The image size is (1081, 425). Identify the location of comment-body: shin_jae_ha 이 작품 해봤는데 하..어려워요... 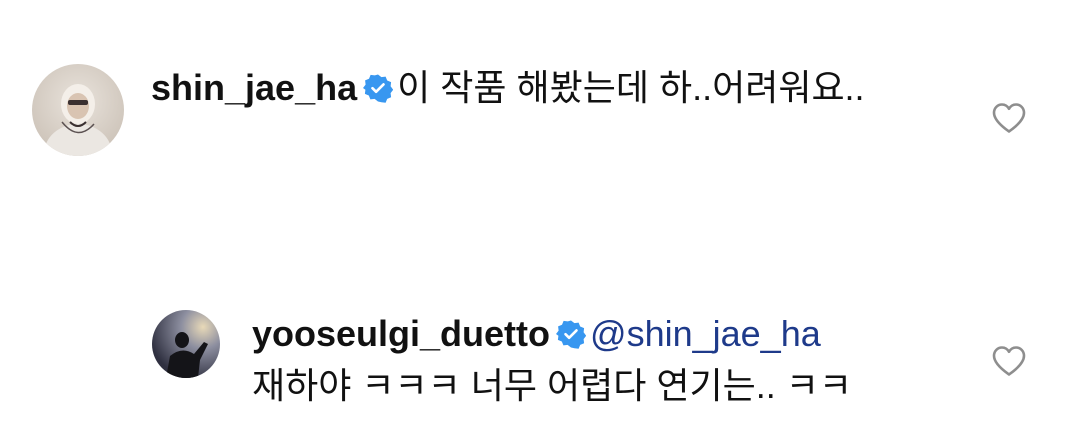
(531, 88).